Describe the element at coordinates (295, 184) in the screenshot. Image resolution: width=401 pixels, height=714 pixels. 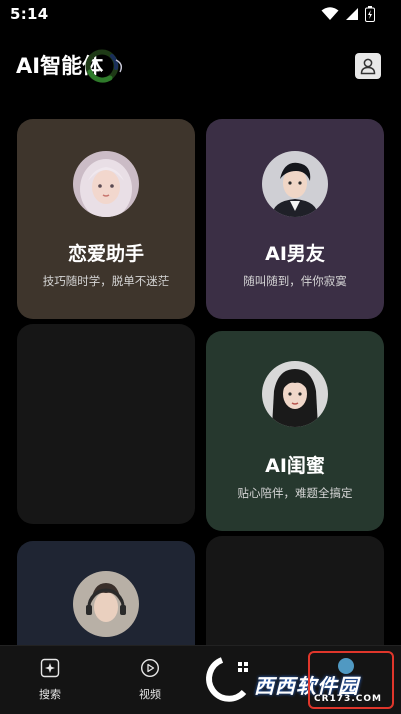
I see `avatar-ai-boyfriend` at that location.